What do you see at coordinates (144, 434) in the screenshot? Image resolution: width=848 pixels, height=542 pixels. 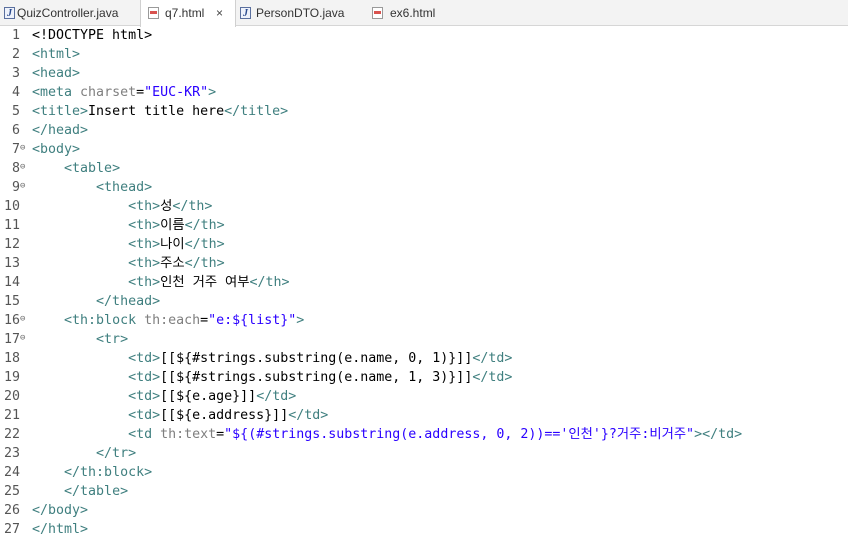 I see `code-token: <td` at bounding box center [144, 434].